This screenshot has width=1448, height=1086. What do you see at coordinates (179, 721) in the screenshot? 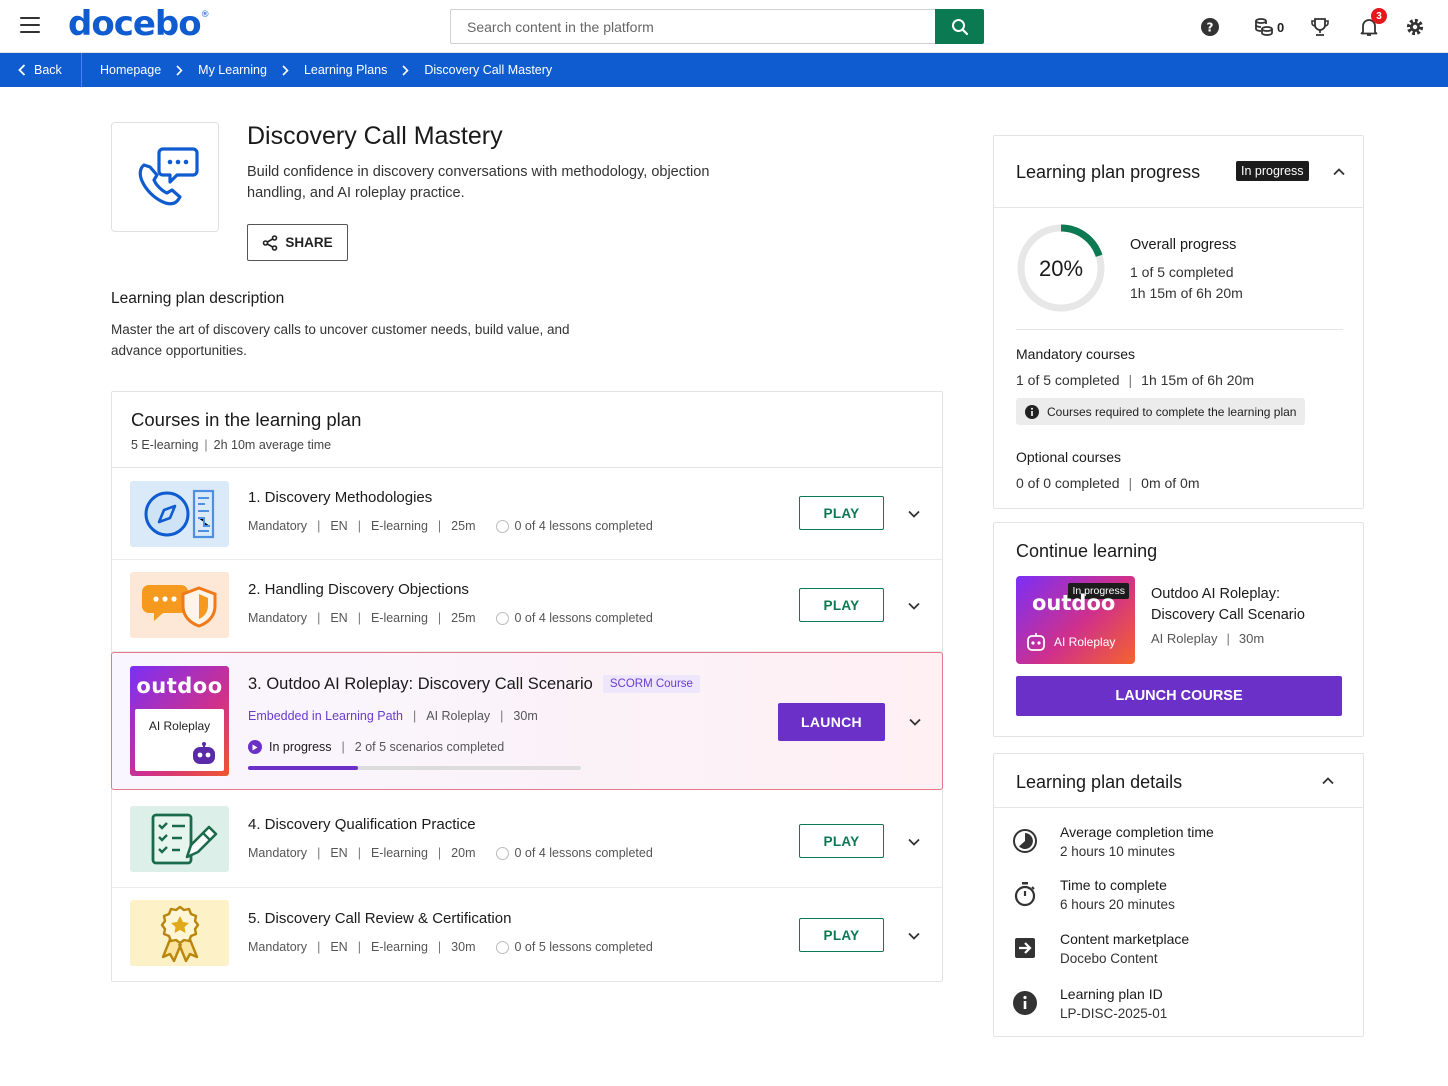
I see `course-thumbnail: outdoo AI Roleplay` at bounding box center [179, 721].